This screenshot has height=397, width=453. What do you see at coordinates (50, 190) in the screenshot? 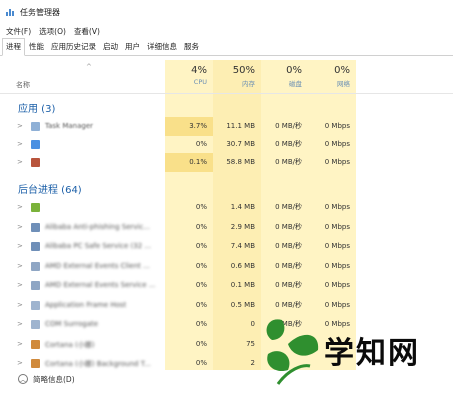
I see `background-group-label: 后台进程 (64)` at bounding box center [50, 190].